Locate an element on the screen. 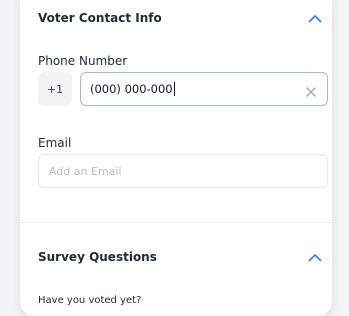  email-label: Email is located at coordinates (55, 143).